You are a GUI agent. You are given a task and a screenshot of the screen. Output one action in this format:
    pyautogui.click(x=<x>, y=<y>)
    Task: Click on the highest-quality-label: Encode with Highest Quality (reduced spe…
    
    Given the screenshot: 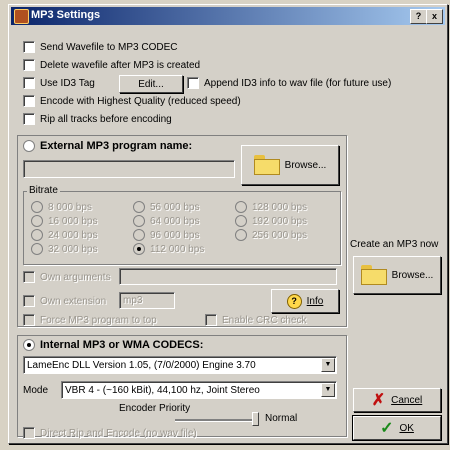 What is the action you would take?
    pyautogui.click(x=140, y=101)
    